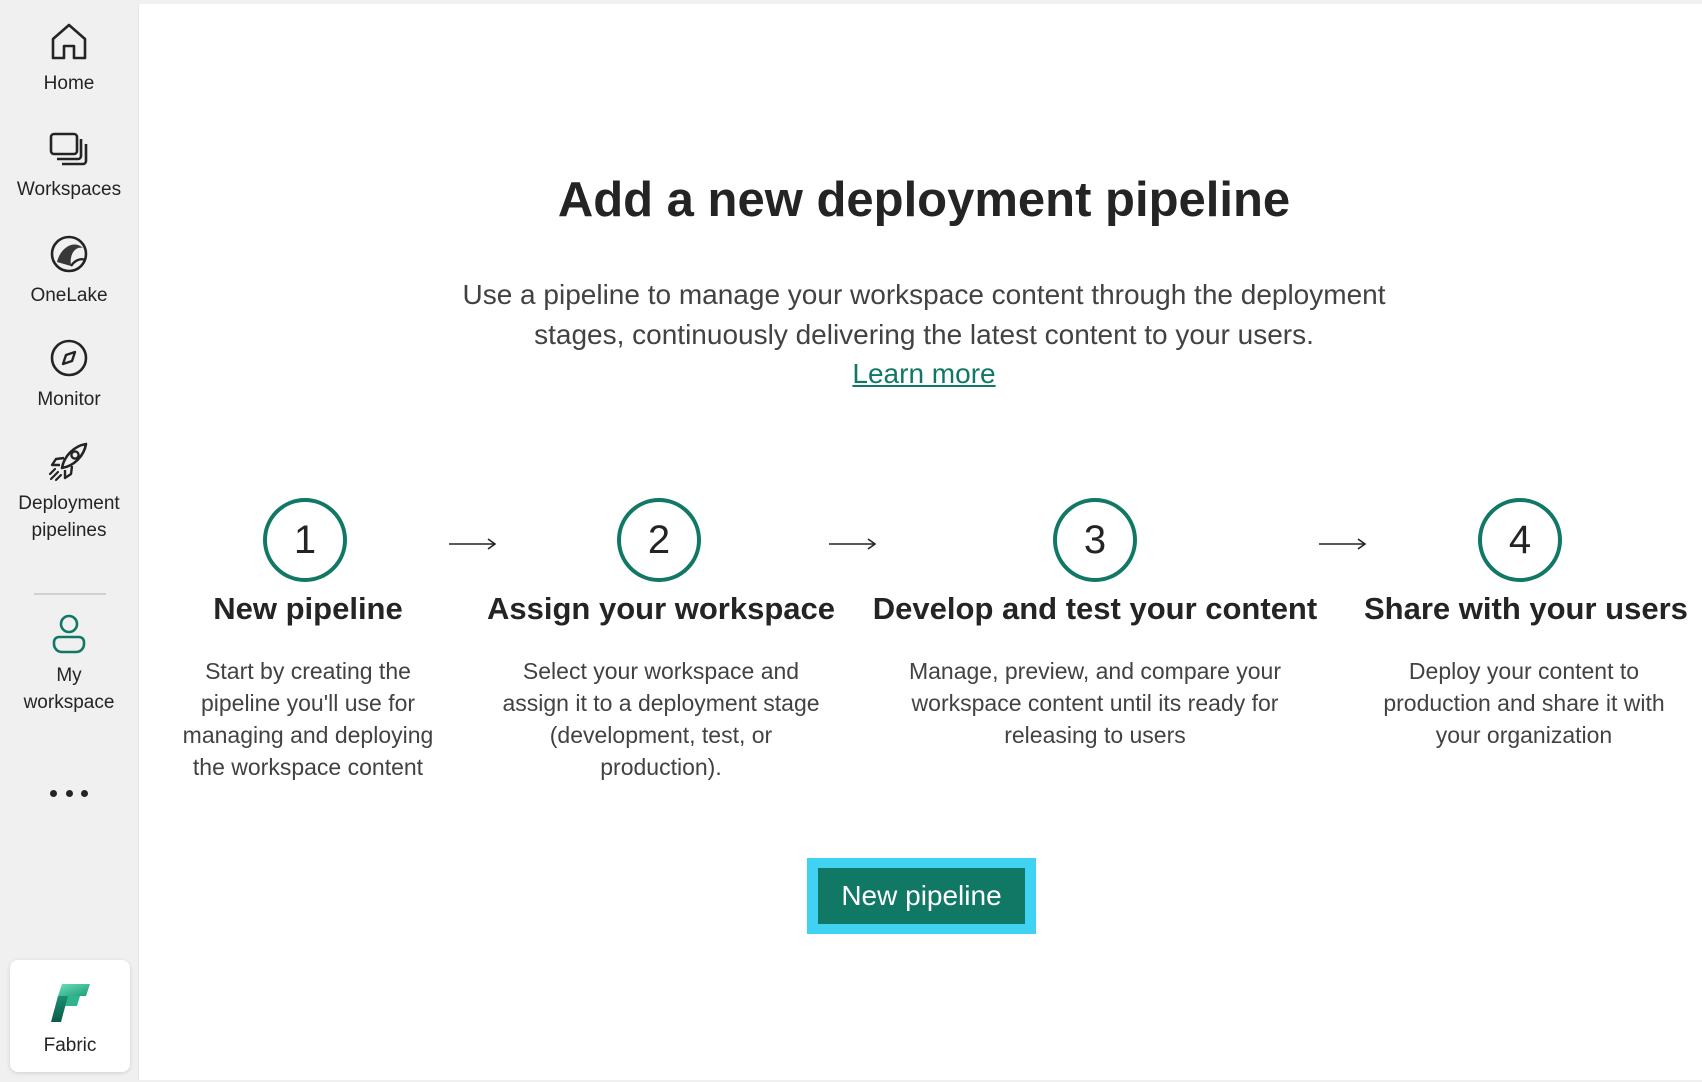 Image resolution: width=1702 pixels, height=1082 pixels. Describe the element at coordinates (661, 767) in the screenshot. I see `step-2-desc-line: production).` at that location.